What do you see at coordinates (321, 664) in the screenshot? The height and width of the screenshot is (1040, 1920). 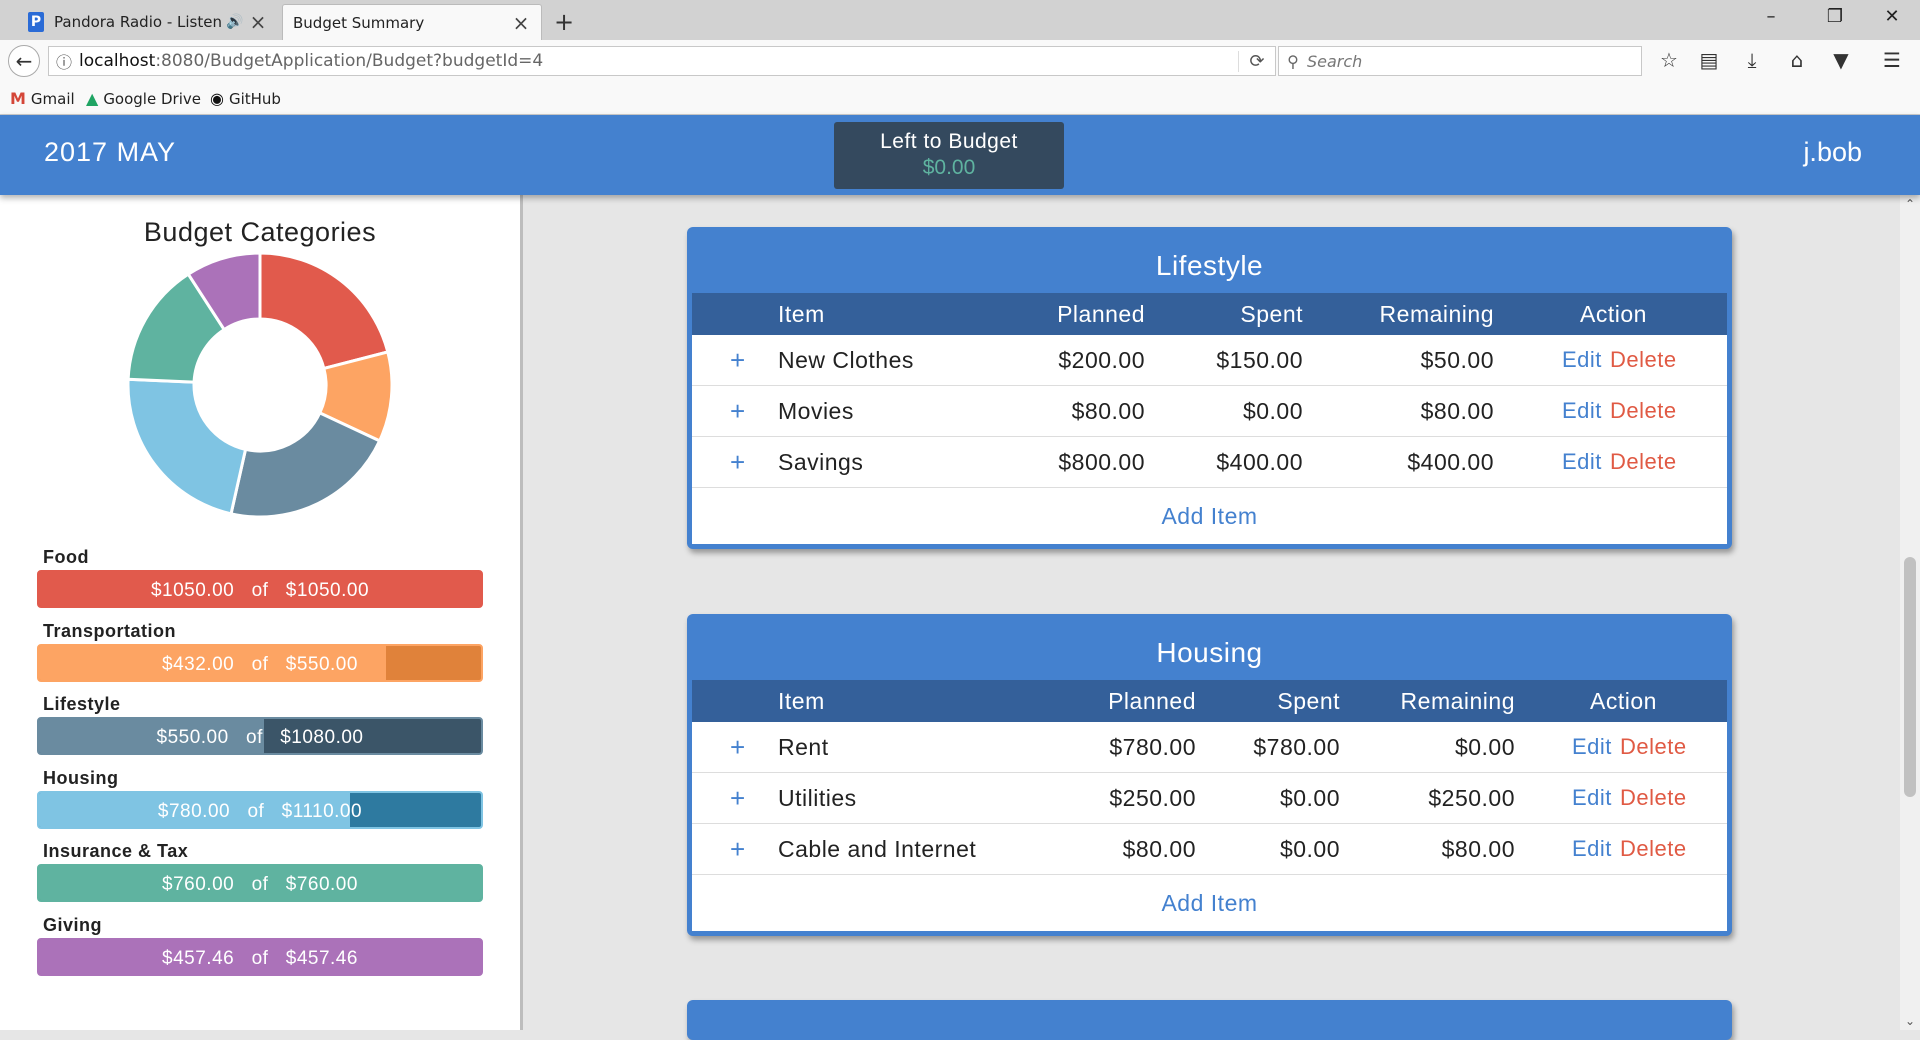 I see `category-planned: $550.00` at bounding box center [321, 664].